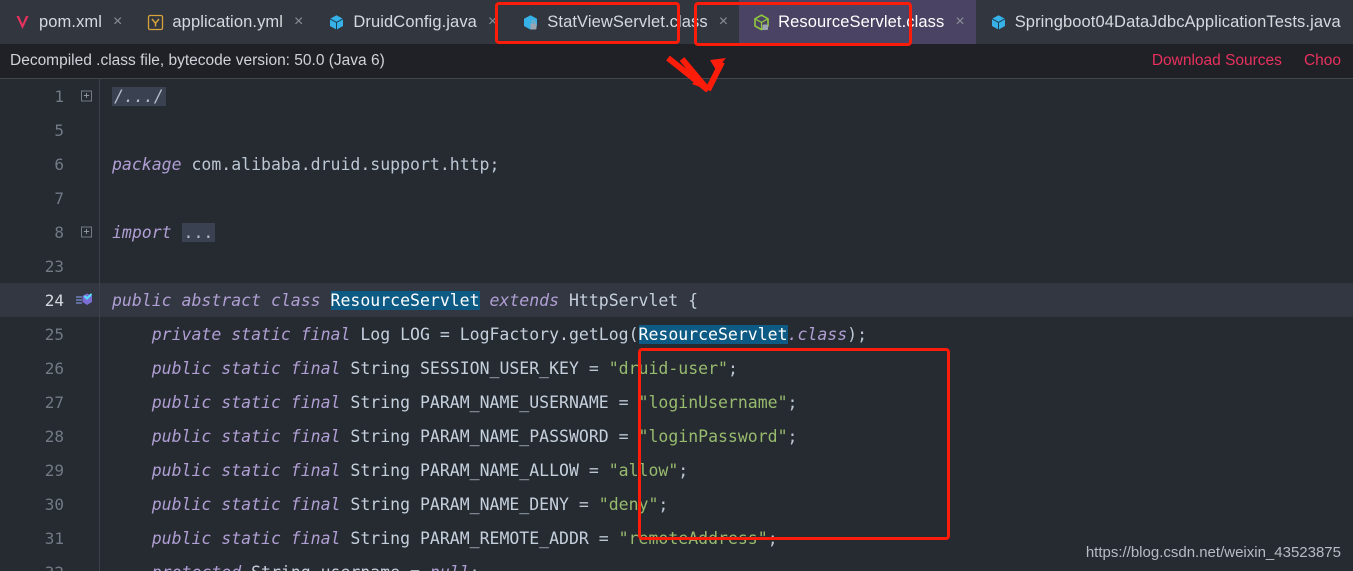  What do you see at coordinates (499, 368) in the screenshot?
I see `field-name: SESSION_USER_KEY` at bounding box center [499, 368].